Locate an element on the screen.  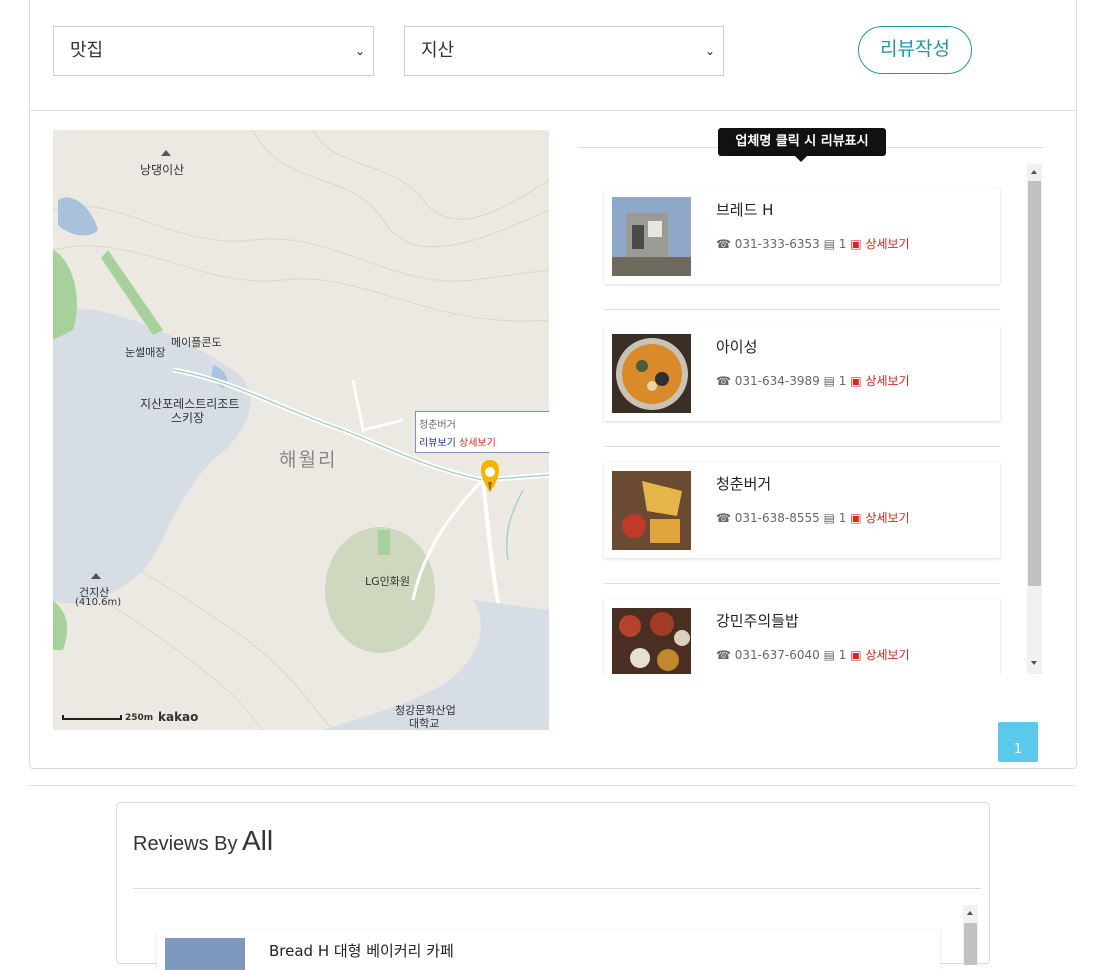
region-select-value: 지산 is located at coordinates (438, 50).